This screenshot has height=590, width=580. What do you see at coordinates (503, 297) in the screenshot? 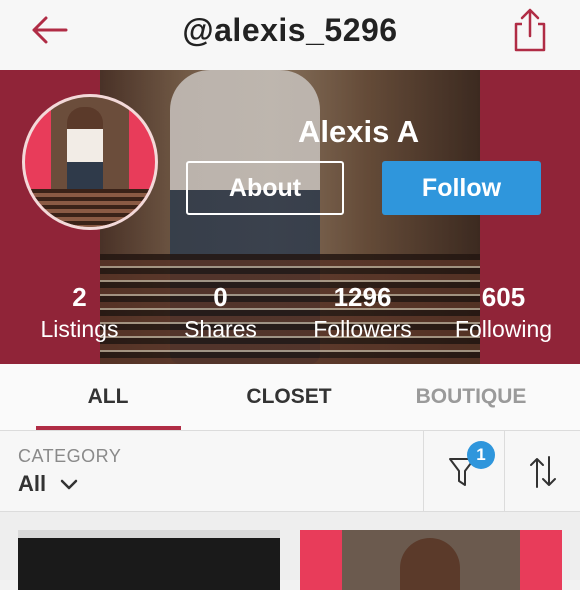
I see `stat-value: 605` at bounding box center [503, 297].